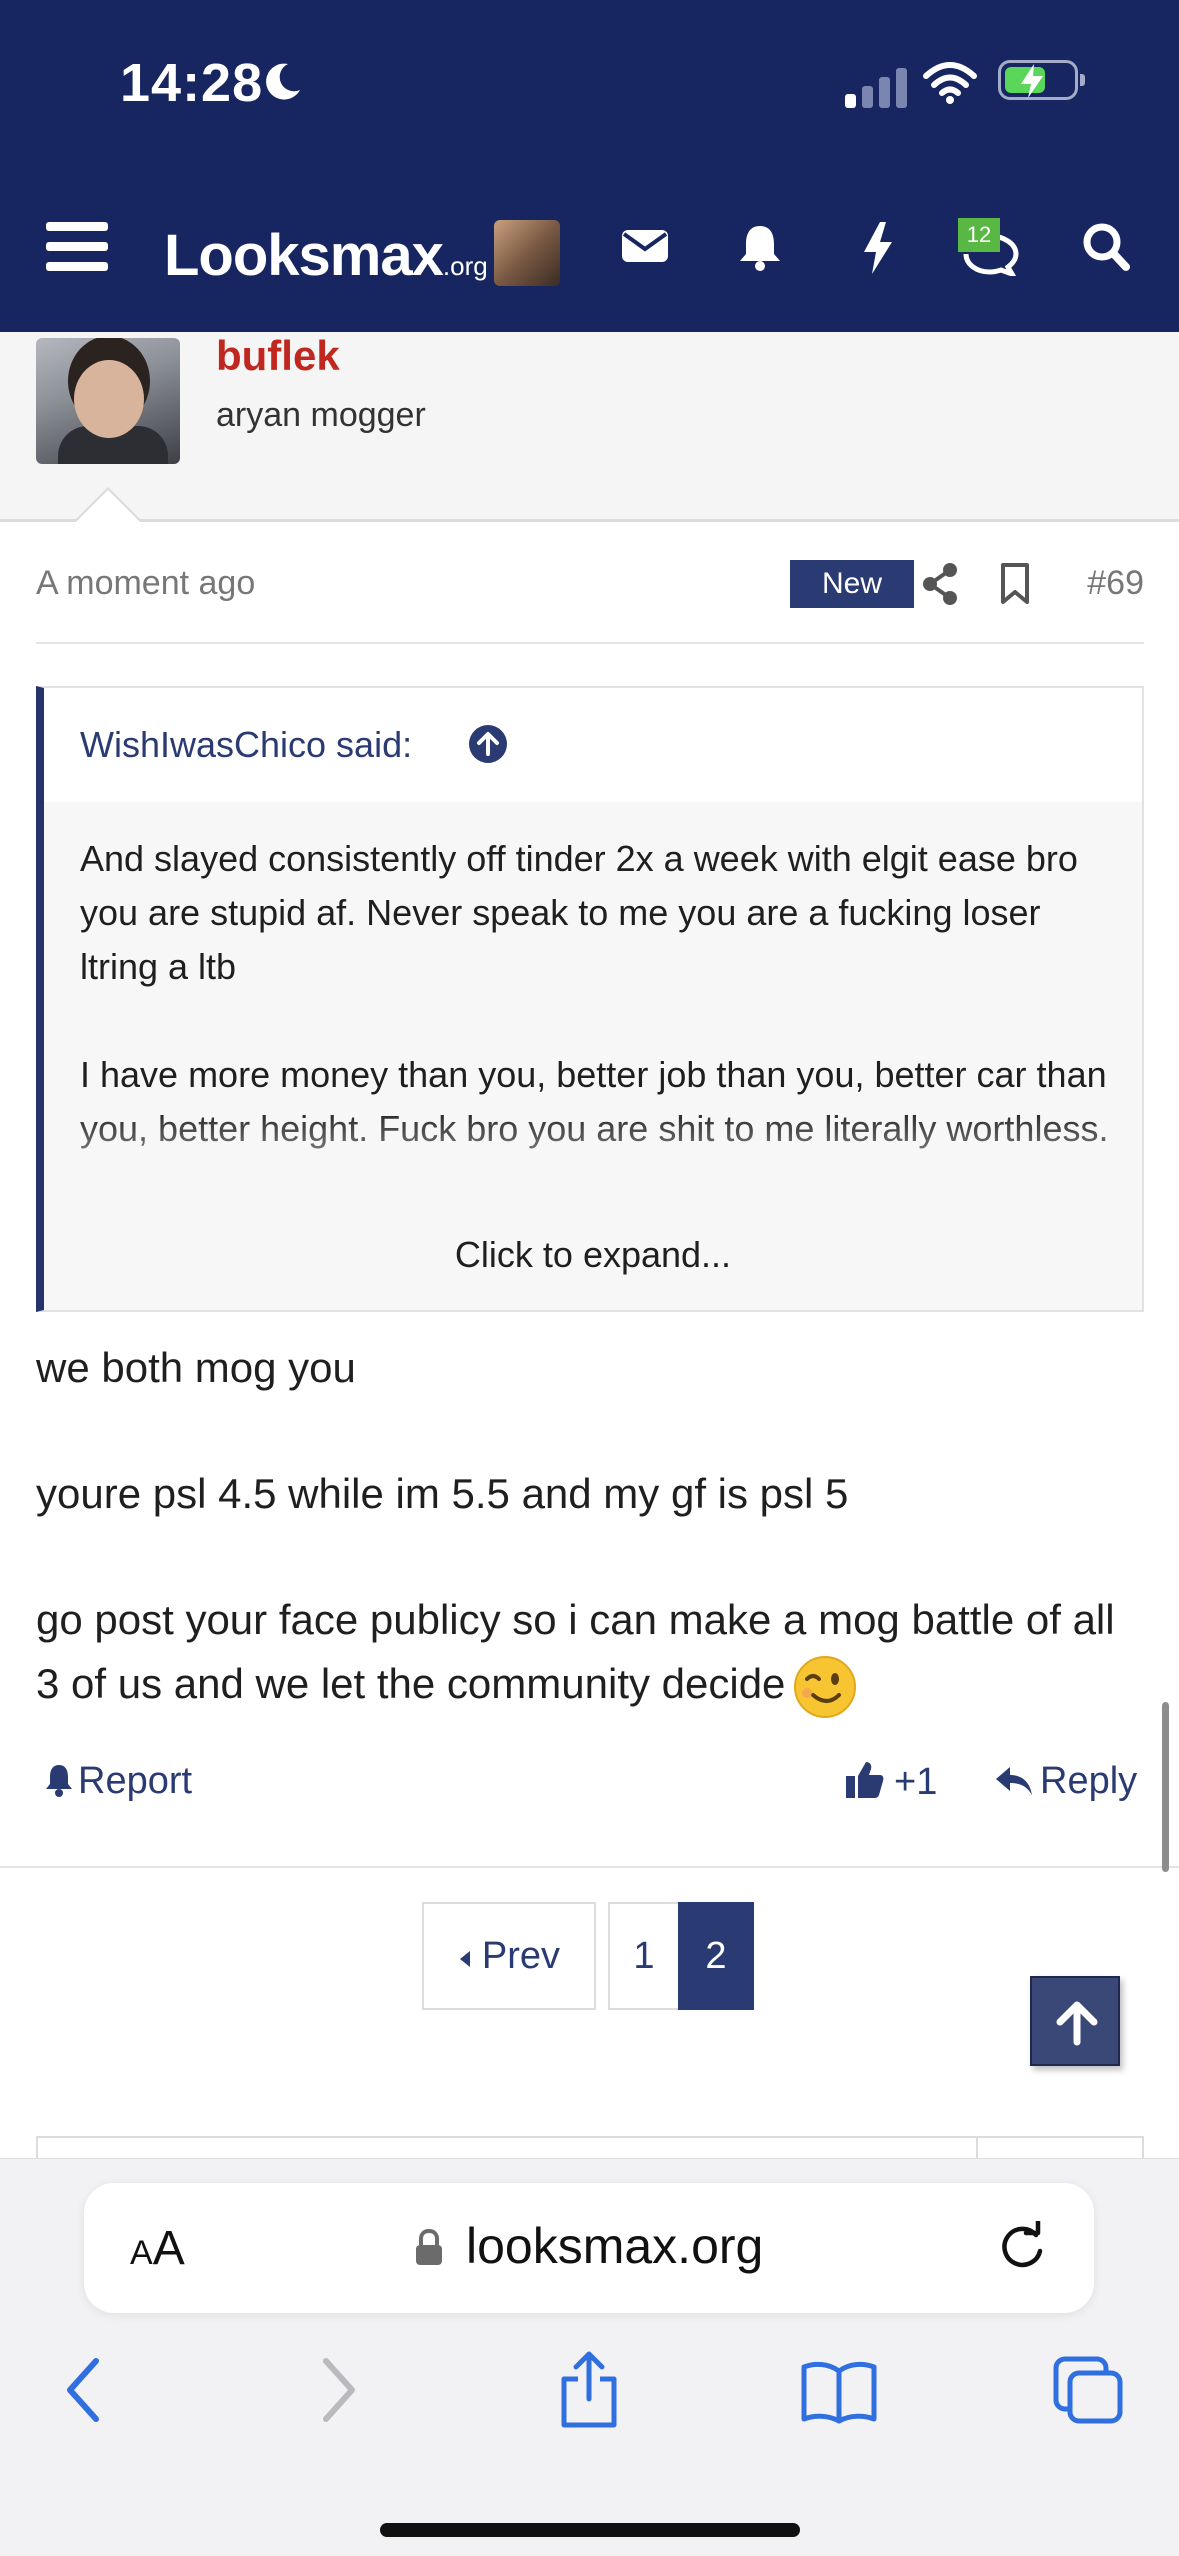 Image resolution: width=1179 pixels, height=2556 pixels. What do you see at coordinates (590, 2149) in the screenshot?
I see `next-section-edge` at bounding box center [590, 2149].